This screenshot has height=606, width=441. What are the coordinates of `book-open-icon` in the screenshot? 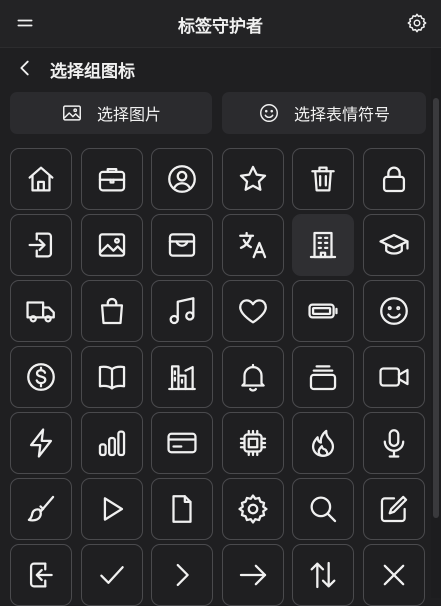 It's located at (111, 377).